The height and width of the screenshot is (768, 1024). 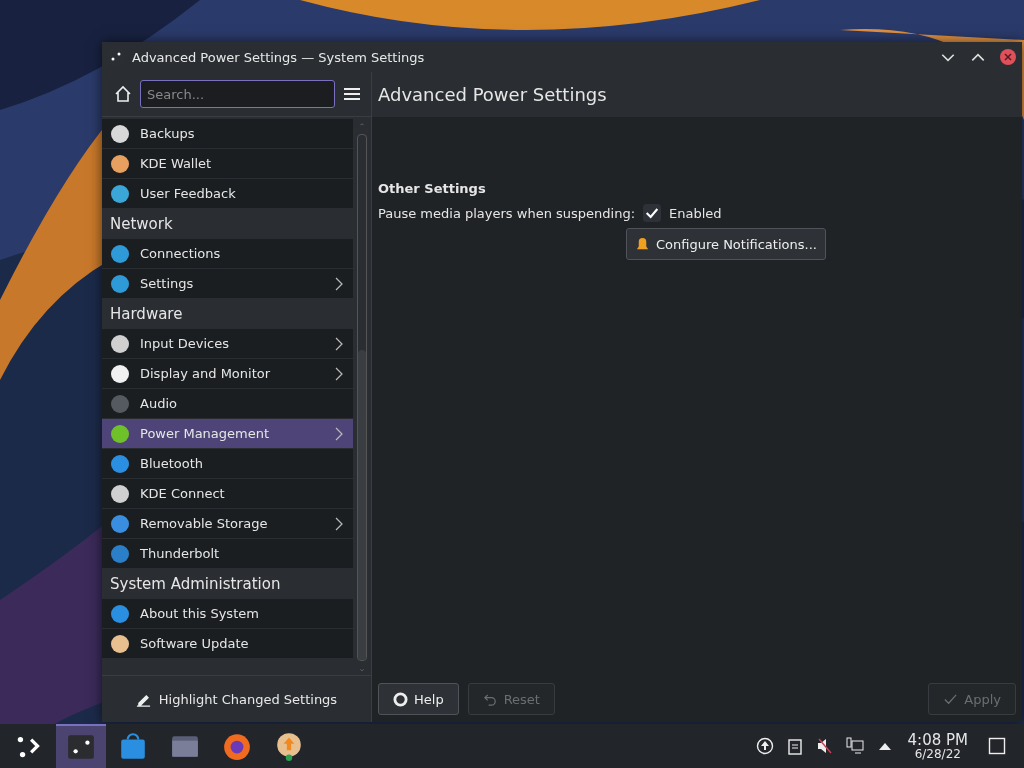 What do you see at coordinates (227, 164) in the screenshot?
I see `sidebar-item: KDE Wallet` at bounding box center [227, 164].